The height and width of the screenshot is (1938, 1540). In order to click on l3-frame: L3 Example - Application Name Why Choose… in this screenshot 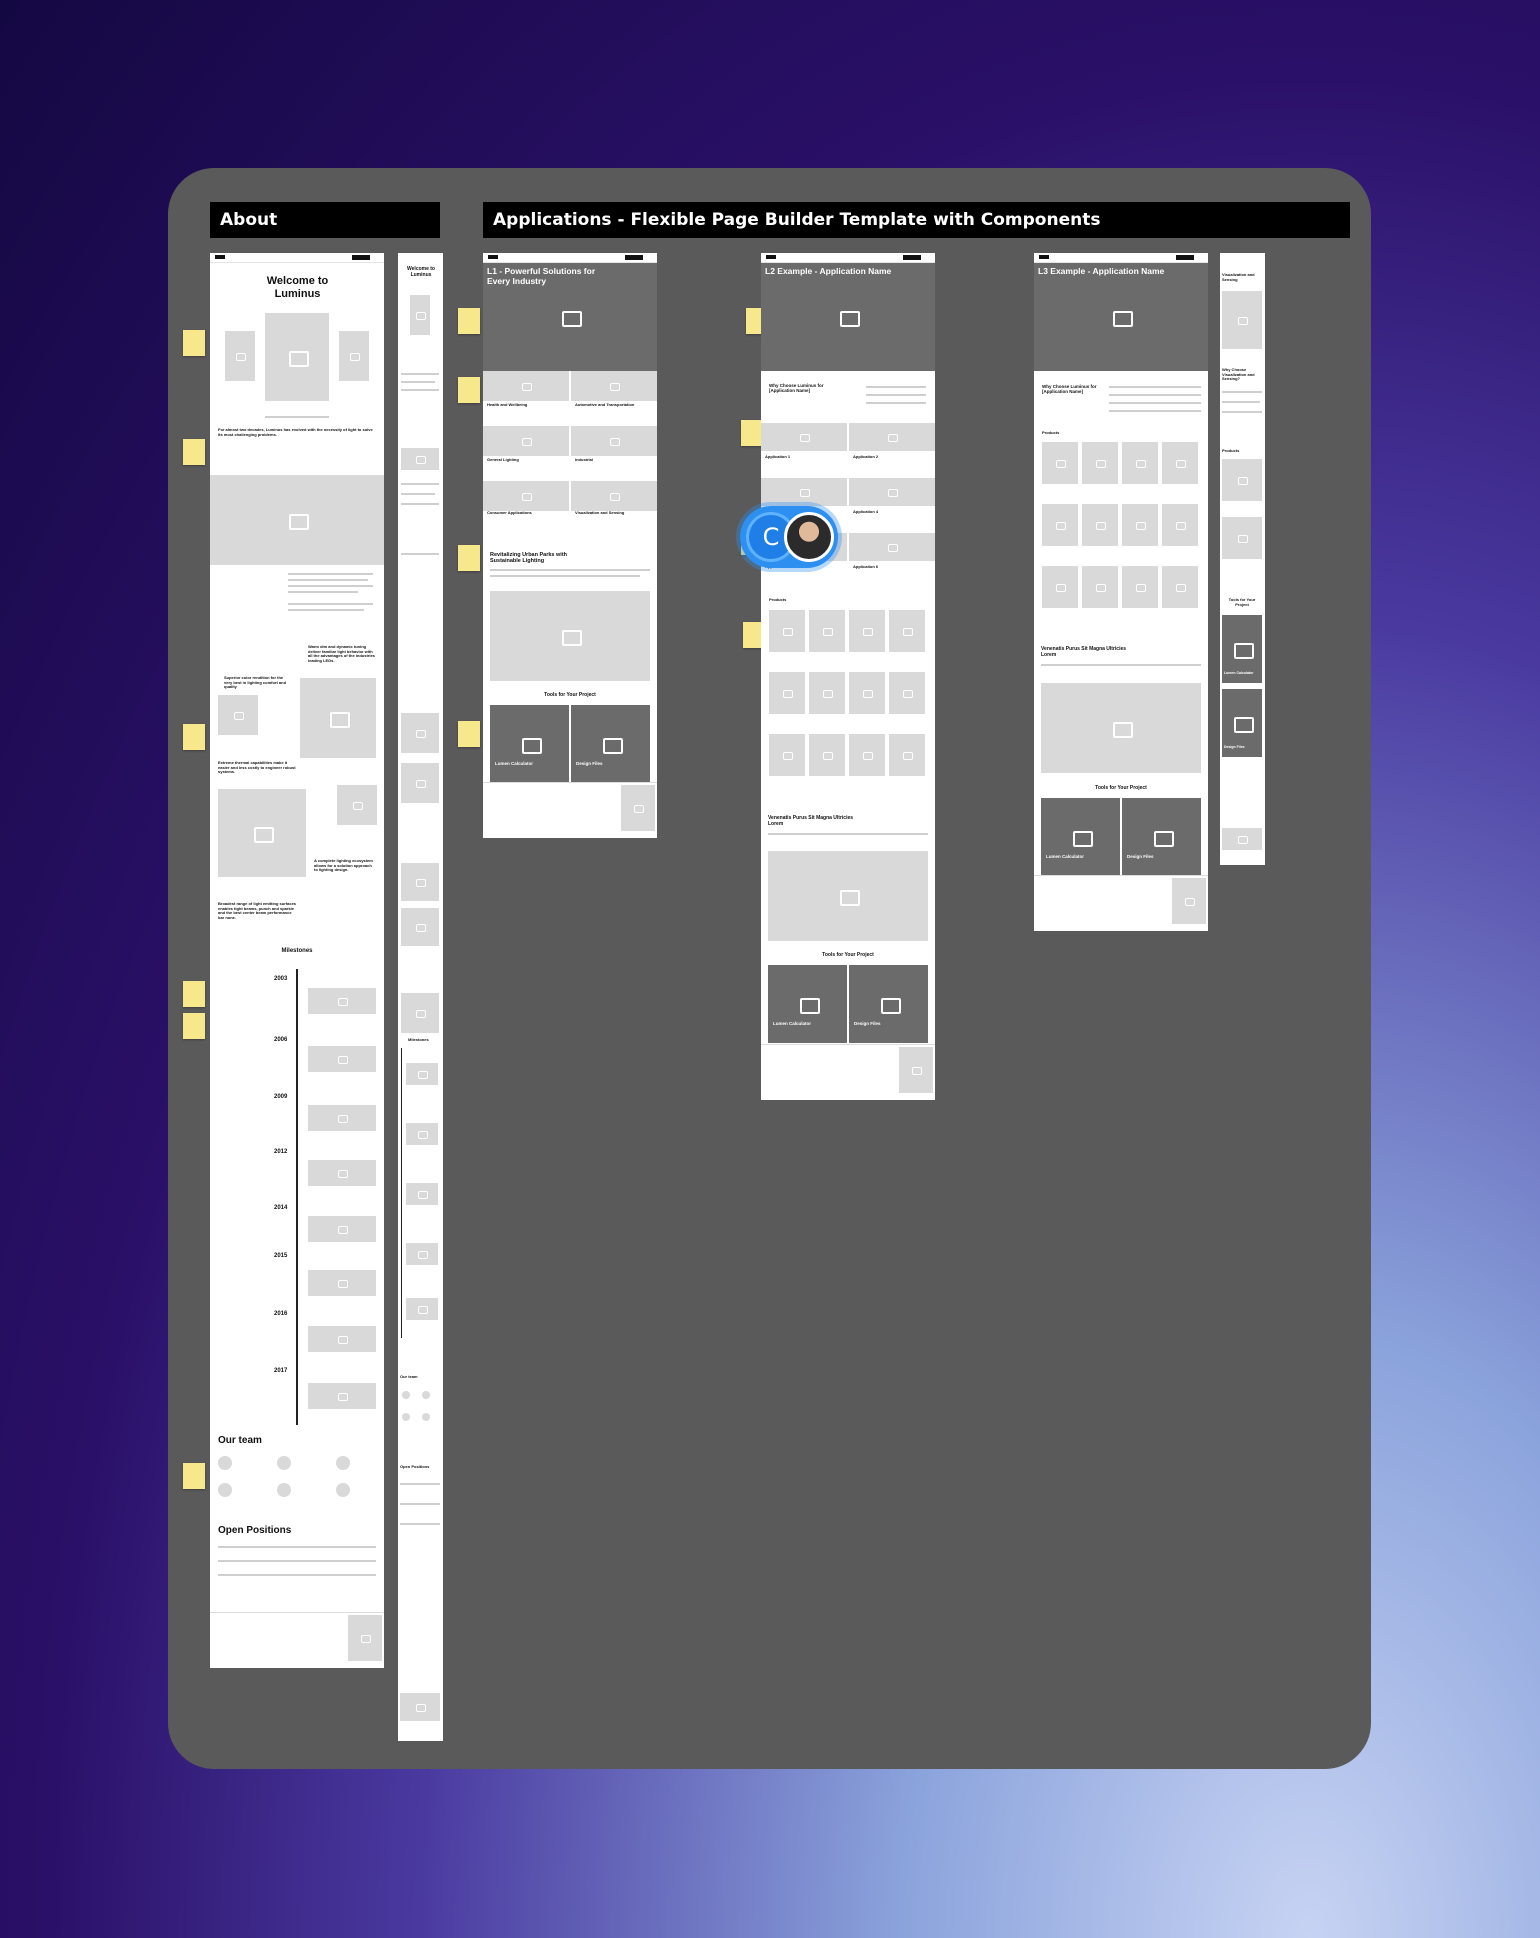, I will do `click(1121, 592)`.